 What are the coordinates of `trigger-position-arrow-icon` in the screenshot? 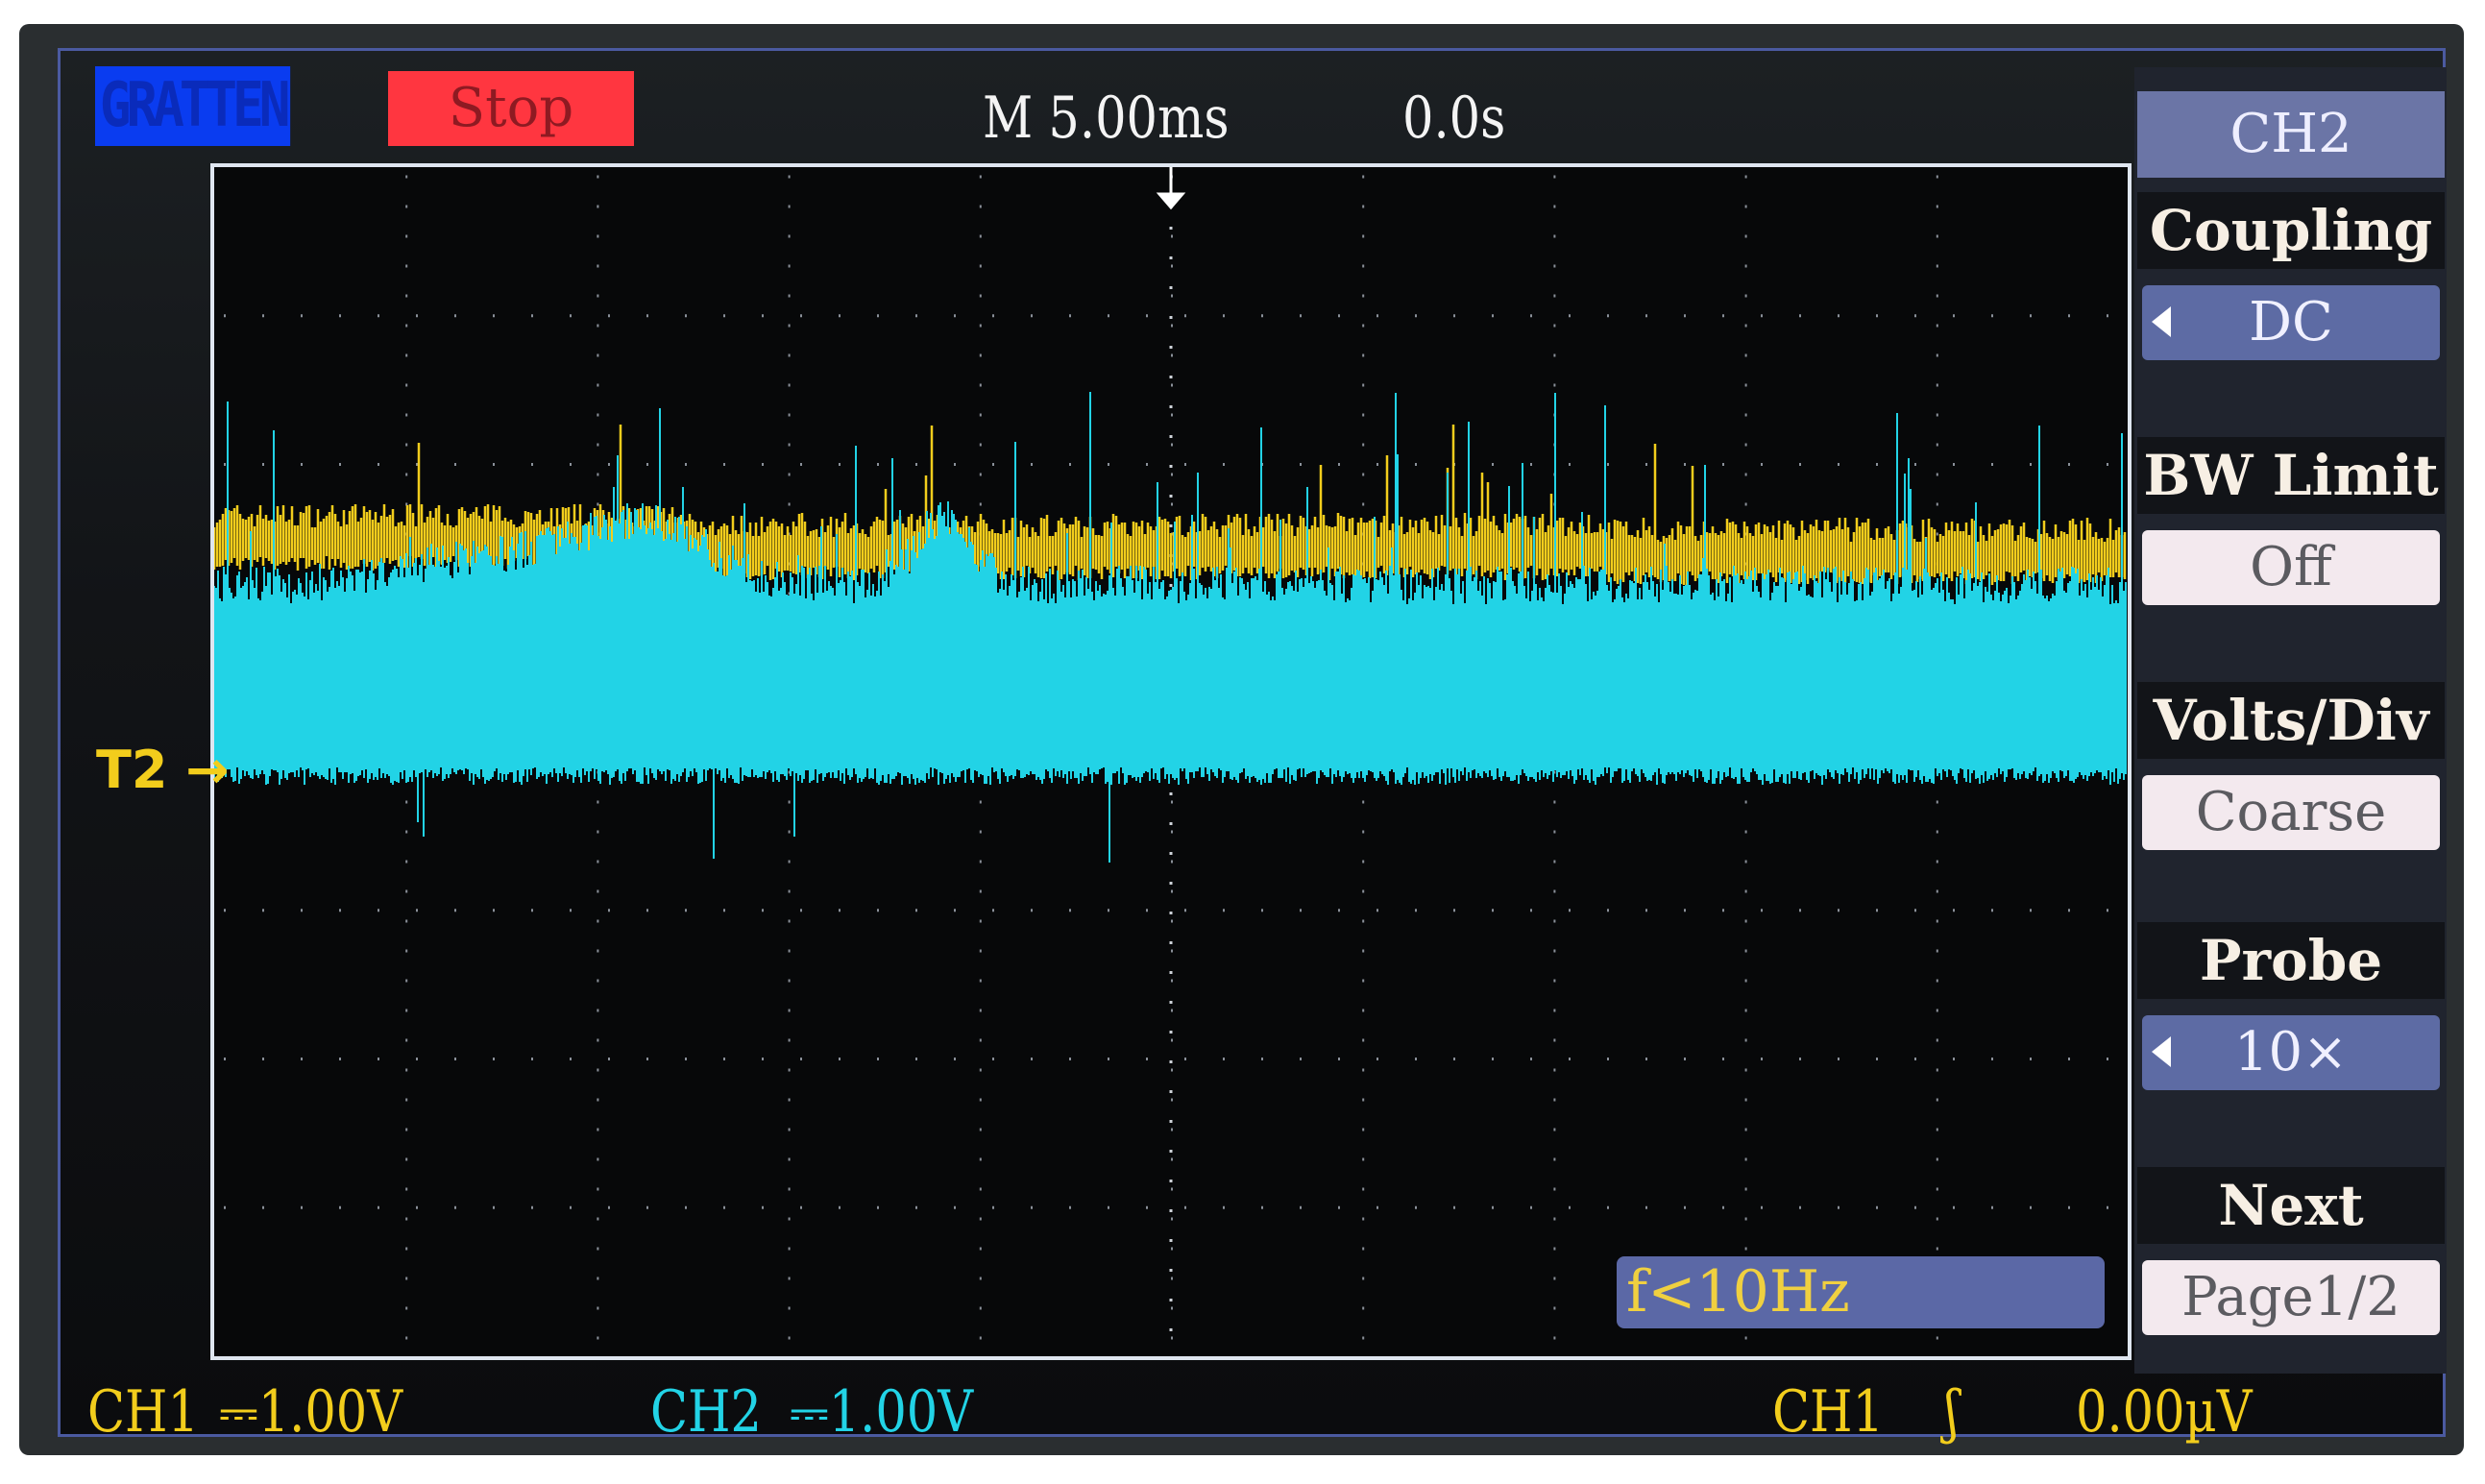 It's located at (1171, 188).